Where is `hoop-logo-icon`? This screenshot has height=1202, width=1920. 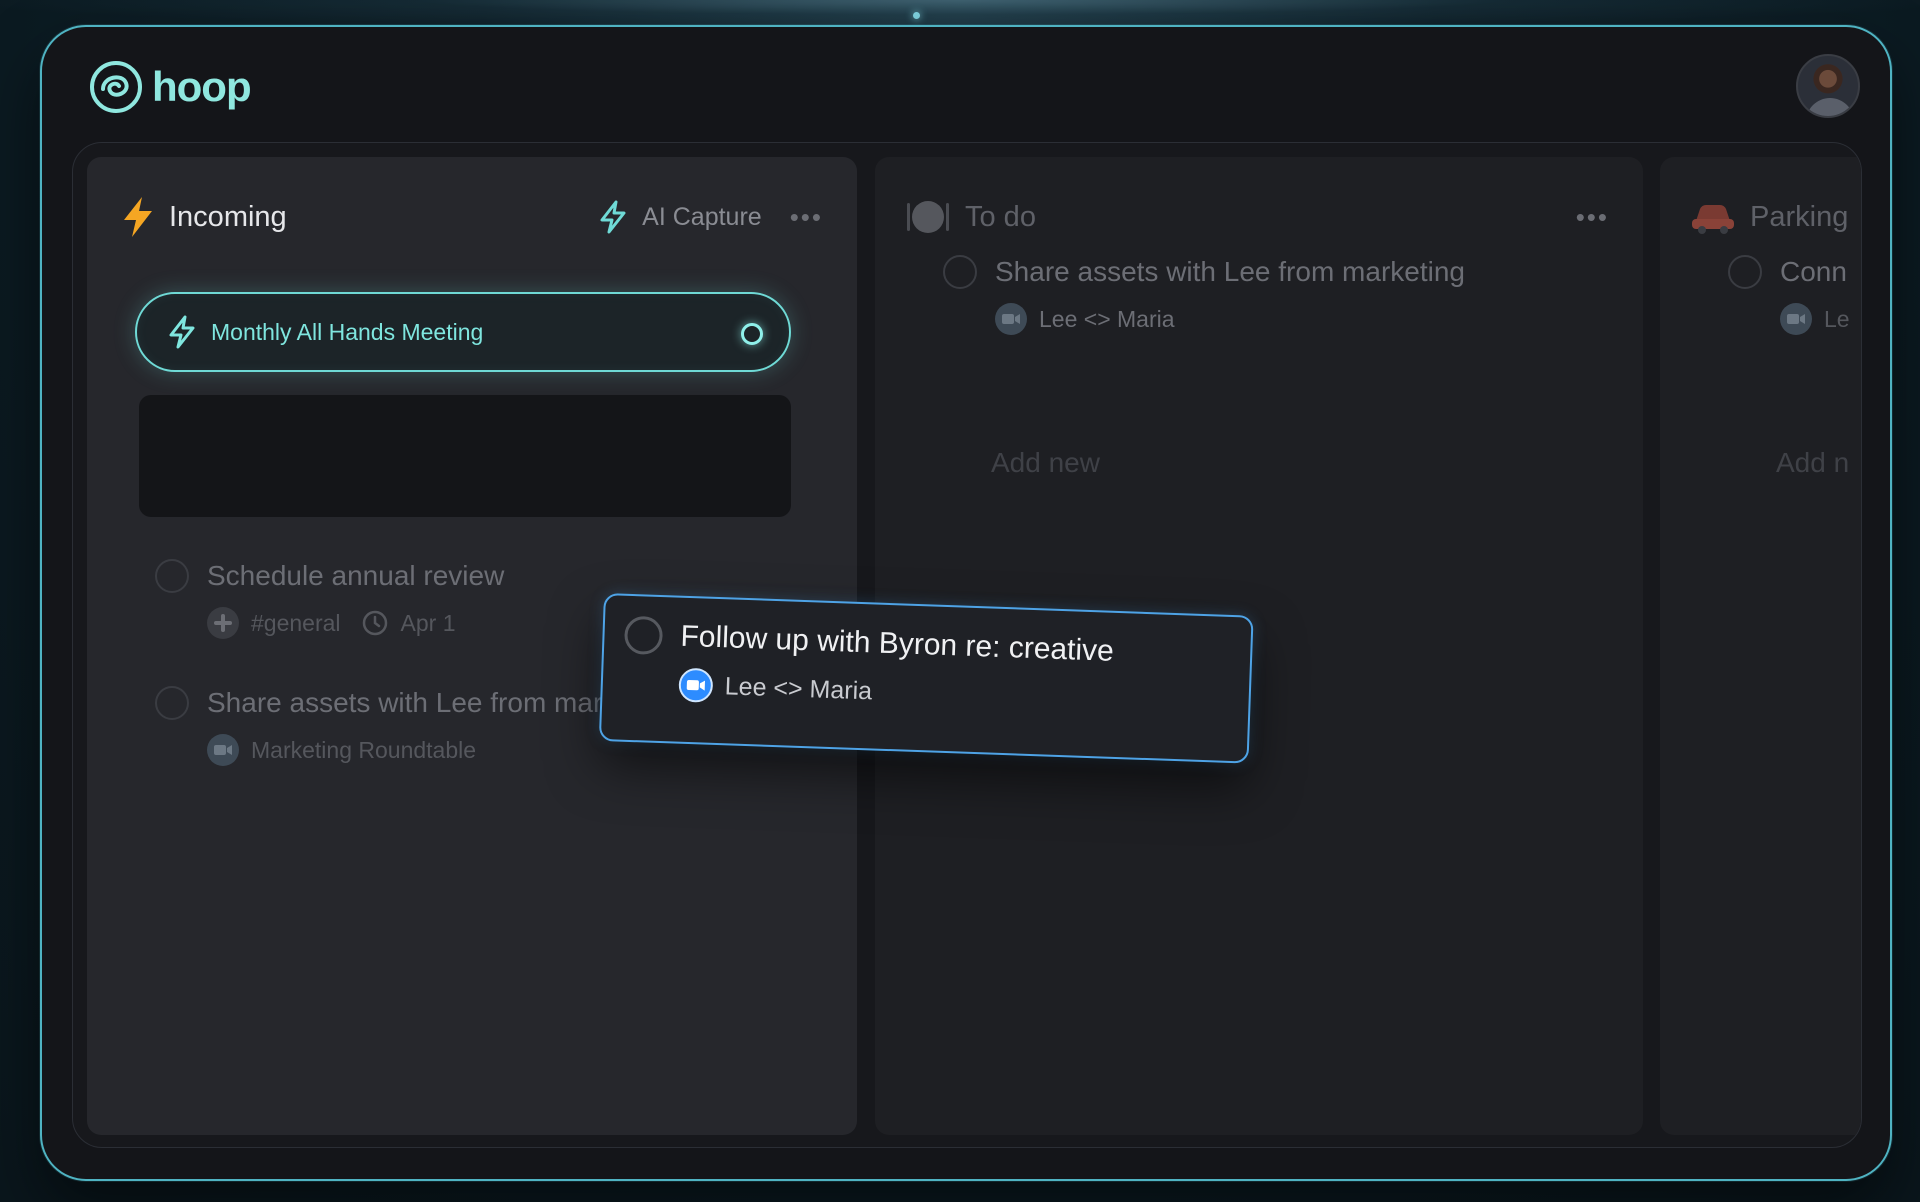
hoop-logo-icon is located at coordinates (116, 87).